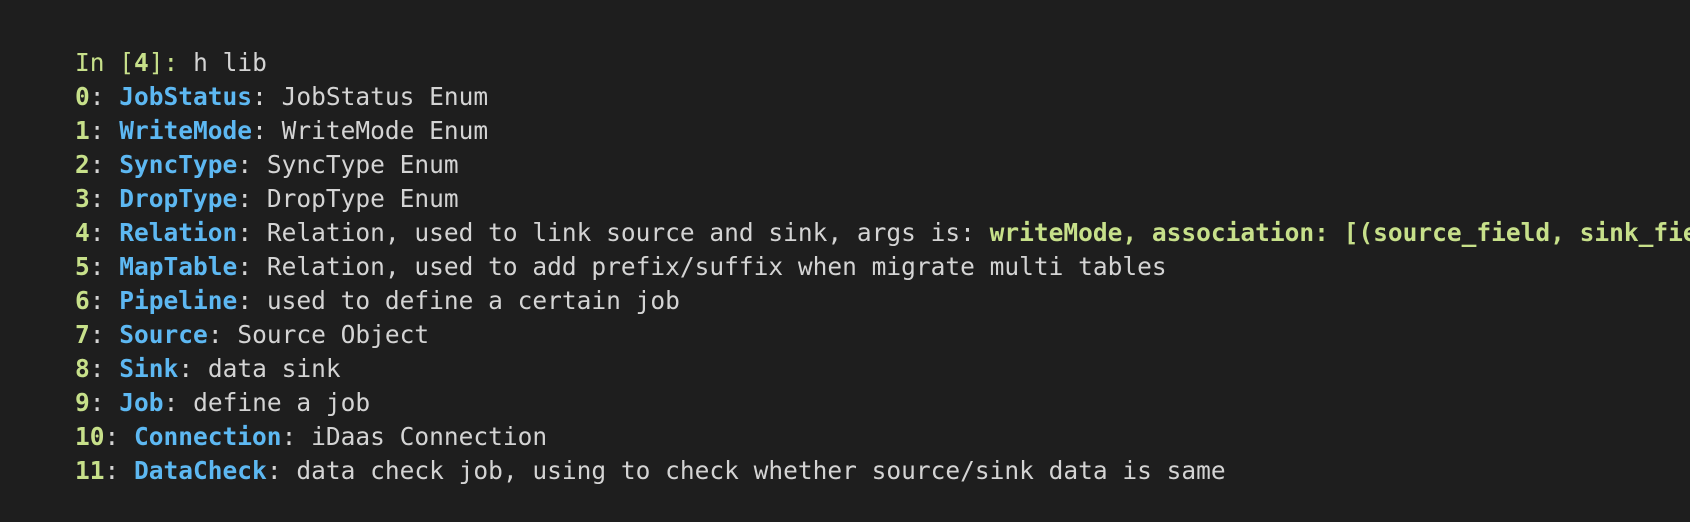 This screenshot has height=522, width=1690. What do you see at coordinates (82, 368) in the screenshot?
I see `entry-index: 8` at bounding box center [82, 368].